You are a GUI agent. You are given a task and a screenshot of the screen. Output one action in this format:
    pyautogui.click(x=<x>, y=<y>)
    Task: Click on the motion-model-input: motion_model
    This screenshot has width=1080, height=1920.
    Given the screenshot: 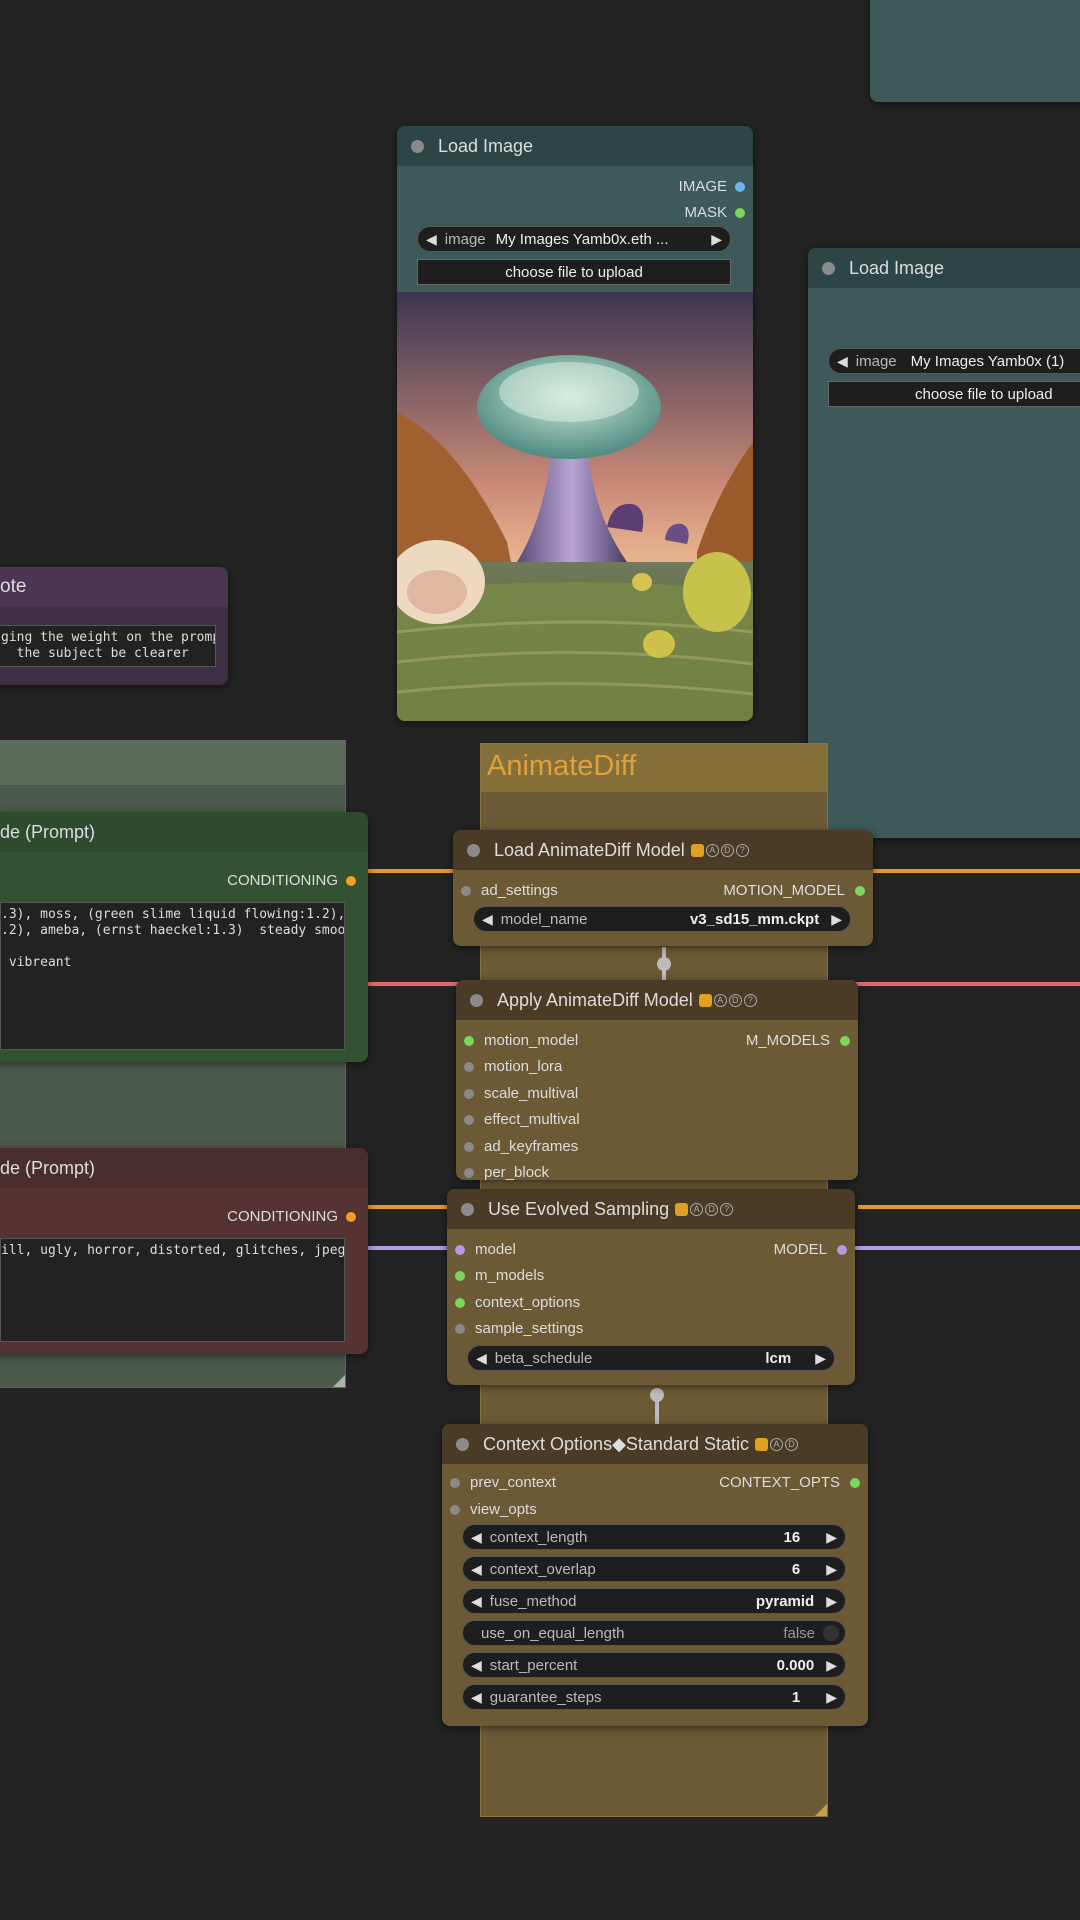 What is the action you would take?
    pyautogui.click(x=521, y=1040)
    